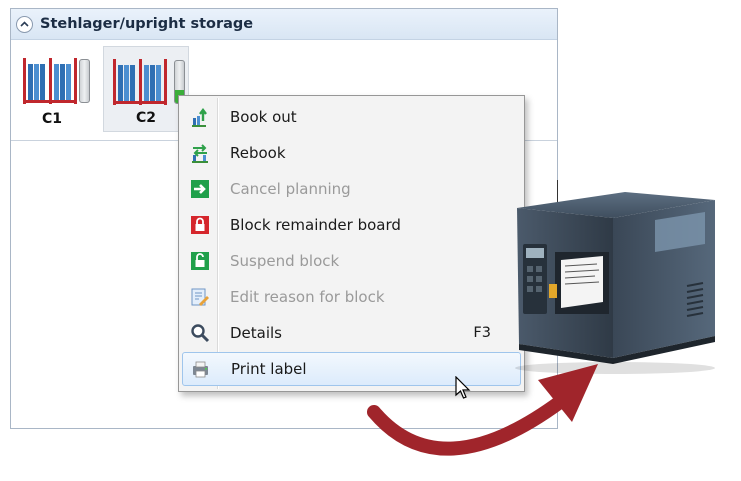 The width and height of the screenshot is (741, 481). Describe the element at coordinates (351, 117) in the screenshot. I see `menu-item-book-out: Book out` at that location.